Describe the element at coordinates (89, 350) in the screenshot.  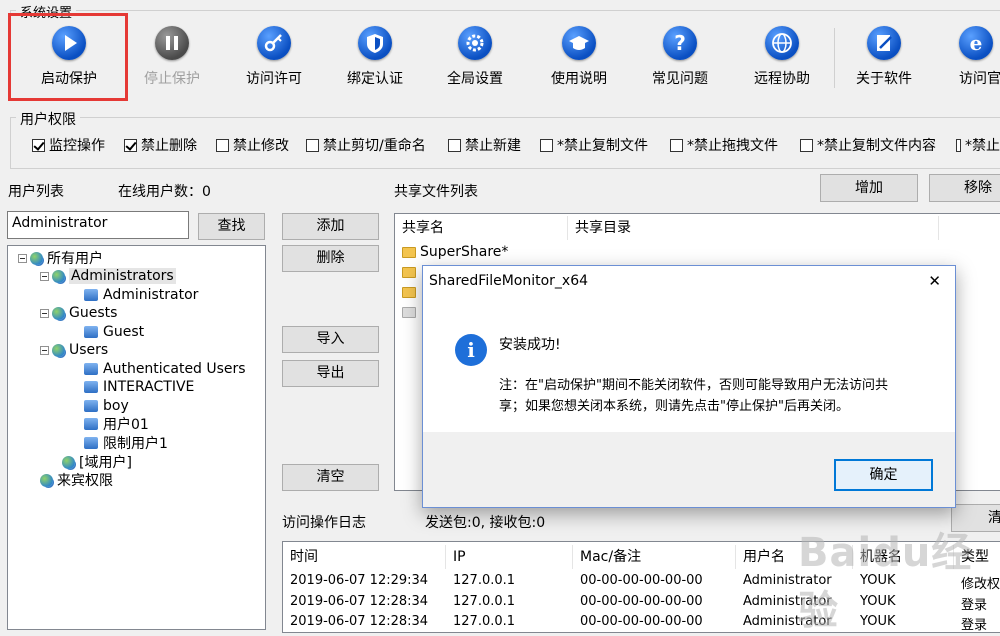
I see `tree-node-label: Users` at that location.